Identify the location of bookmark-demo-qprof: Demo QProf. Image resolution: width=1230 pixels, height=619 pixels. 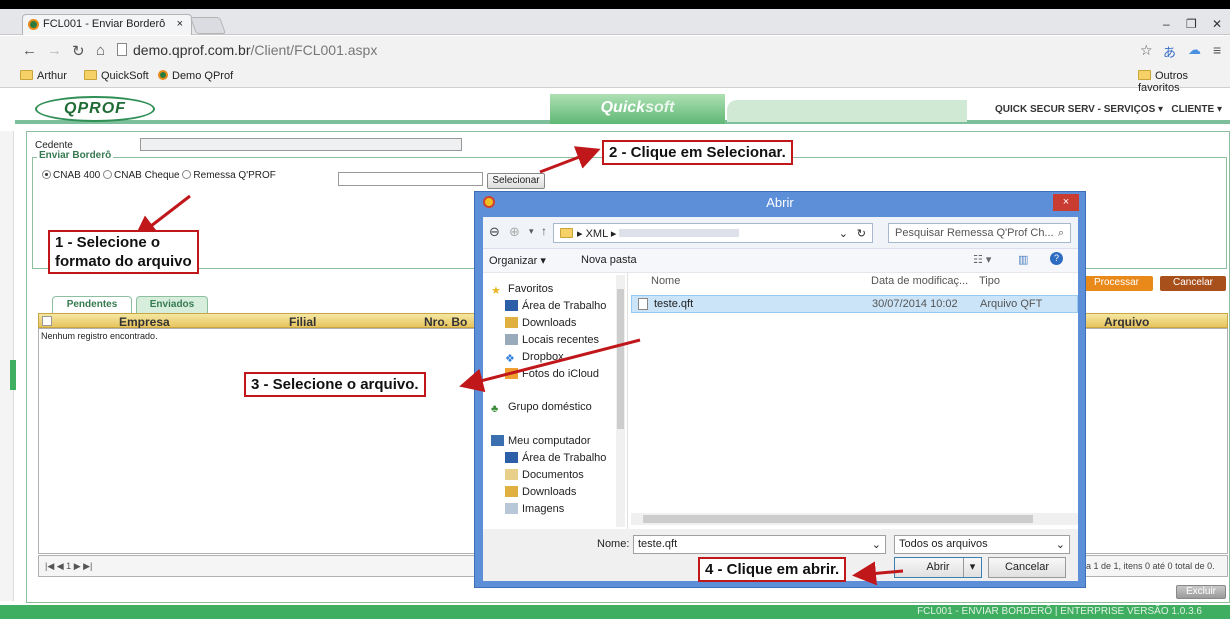
(195, 76).